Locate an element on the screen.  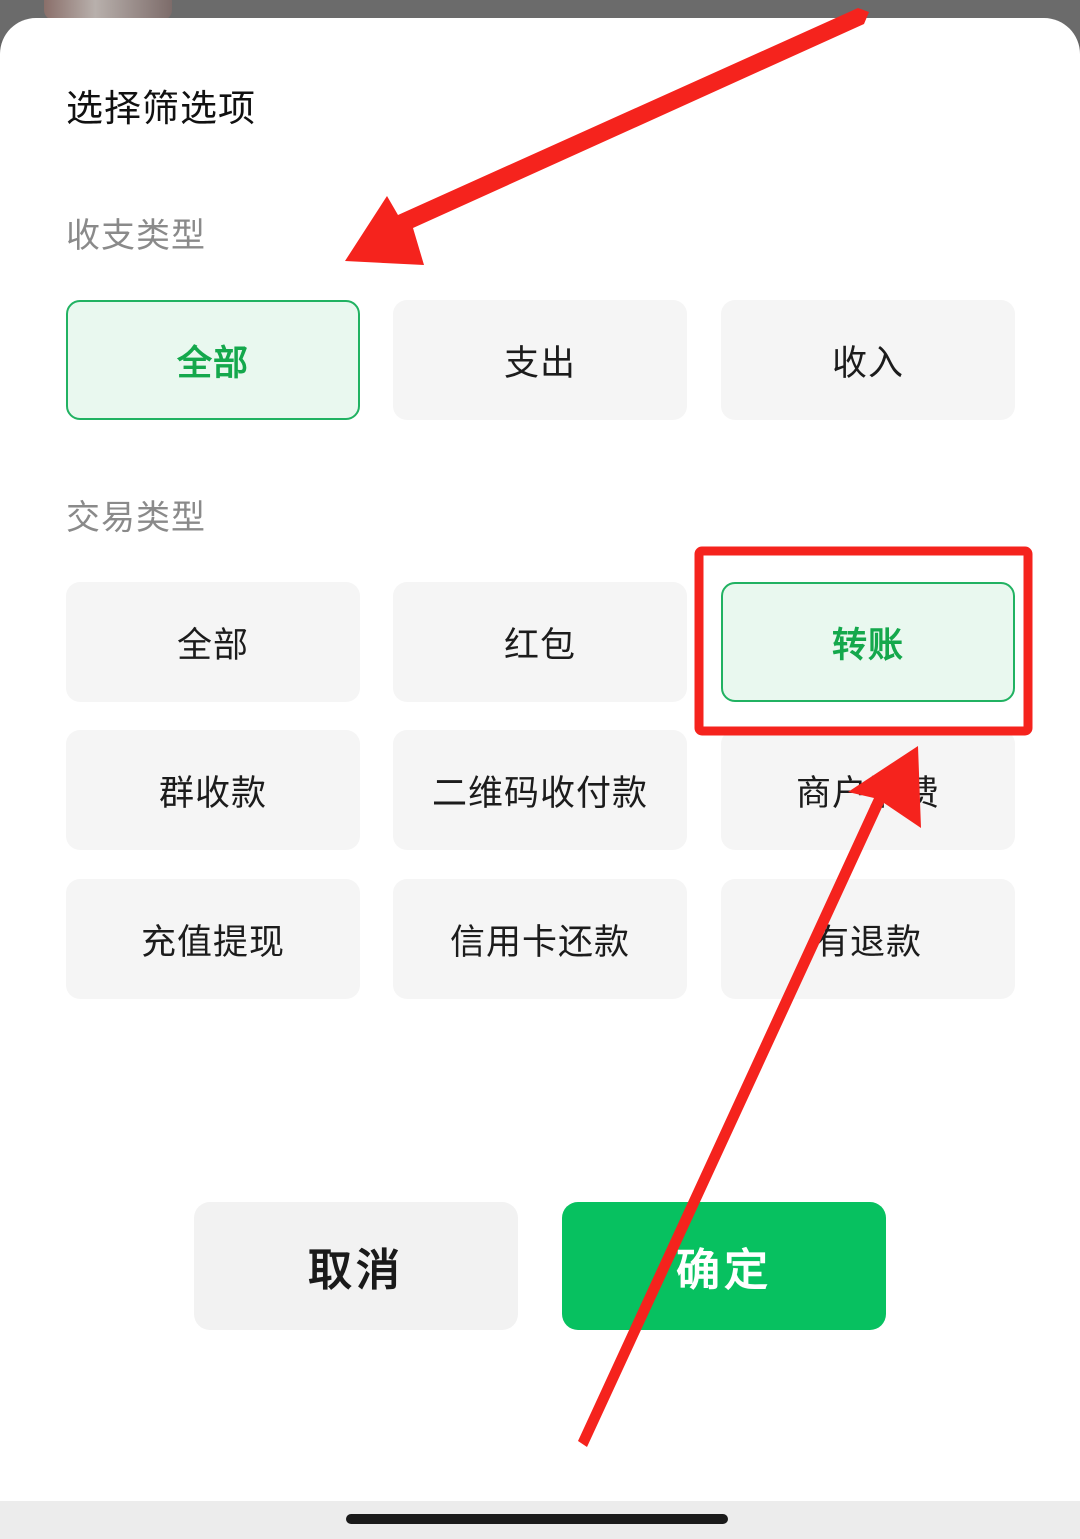
transaction-option-all: 全部 is located at coordinates (213, 642).